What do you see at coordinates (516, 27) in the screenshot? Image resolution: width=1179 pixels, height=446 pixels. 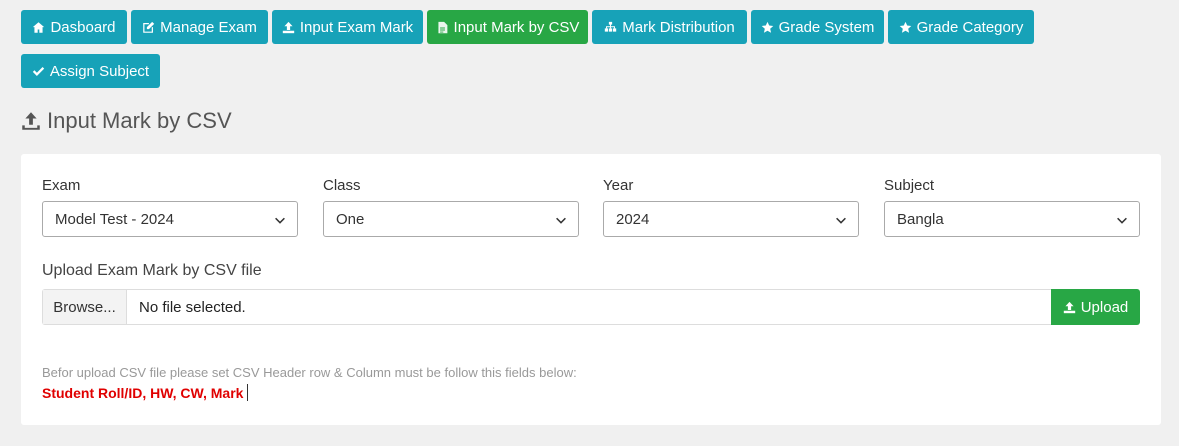 I see `nav-button-label: Input Mark by CSV` at bounding box center [516, 27].